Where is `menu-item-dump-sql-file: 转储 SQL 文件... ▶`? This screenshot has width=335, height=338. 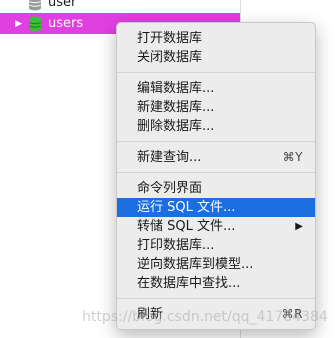 menu-item-dump-sql-file: 转储 SQL 文件... ▶ is located at coordinates (216, 226).